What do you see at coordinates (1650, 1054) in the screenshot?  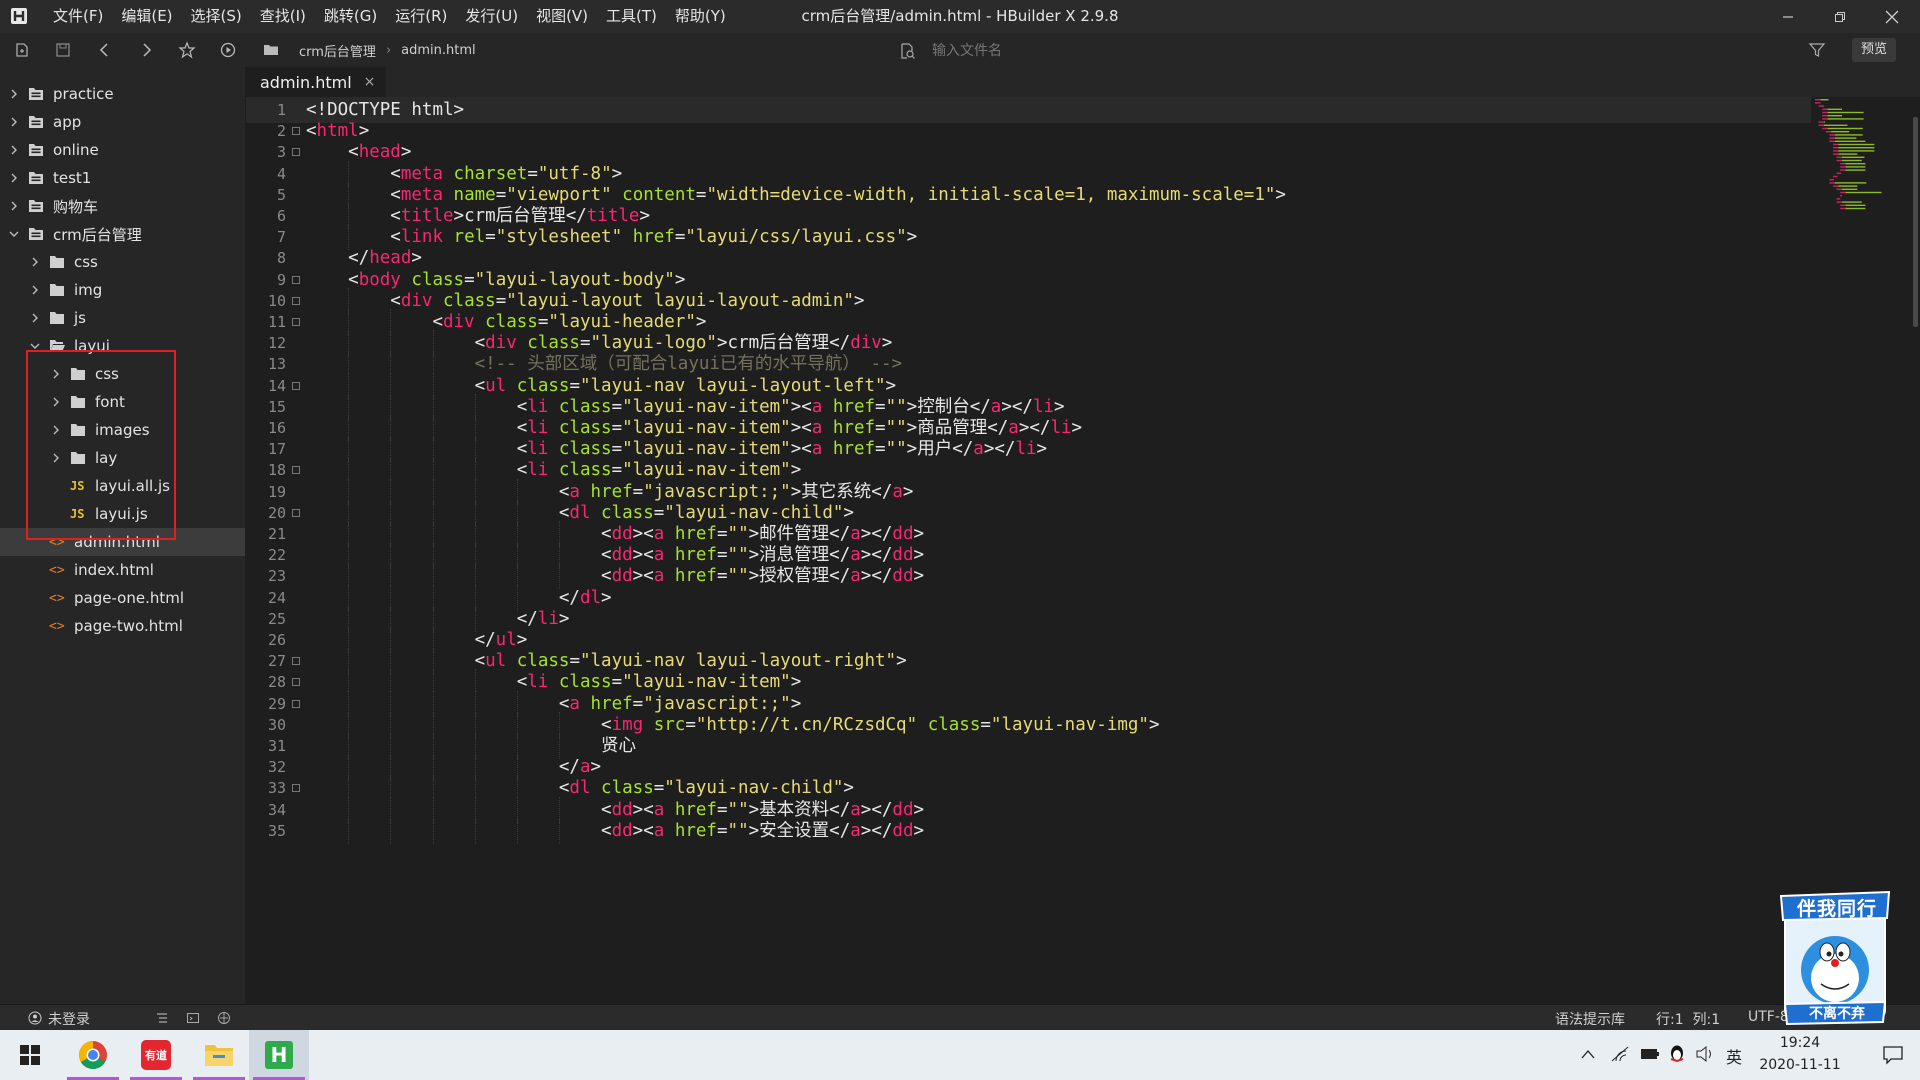 I see `battery-icon` at bounding box center [1650, 1054].